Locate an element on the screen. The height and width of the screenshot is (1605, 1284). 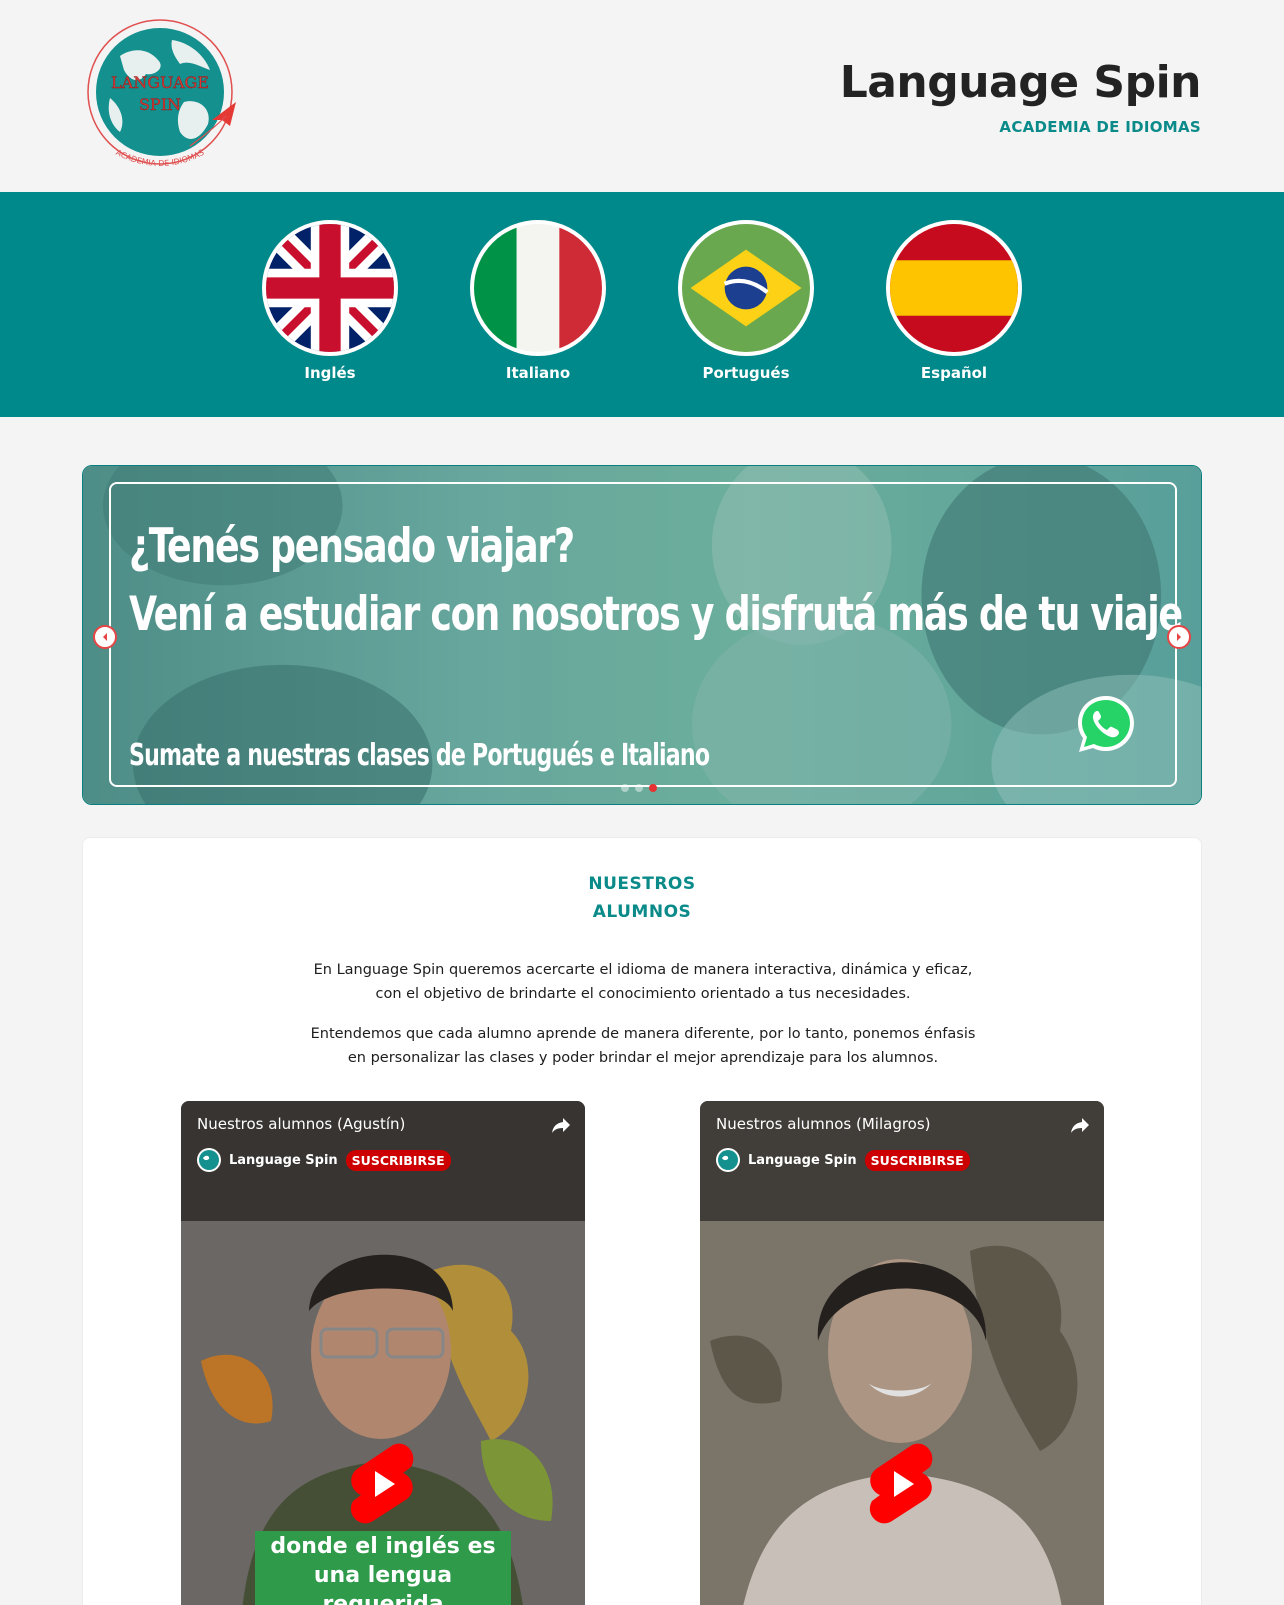
chevron-right-icon is located at coordinates (1179, 637).